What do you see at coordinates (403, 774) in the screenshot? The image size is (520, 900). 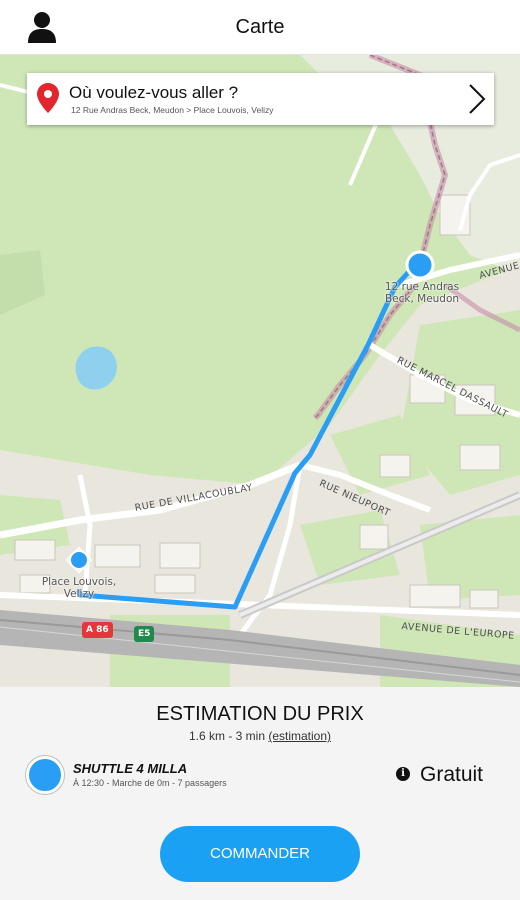 I see `info-icon: i` at bounding box center [403, 774].